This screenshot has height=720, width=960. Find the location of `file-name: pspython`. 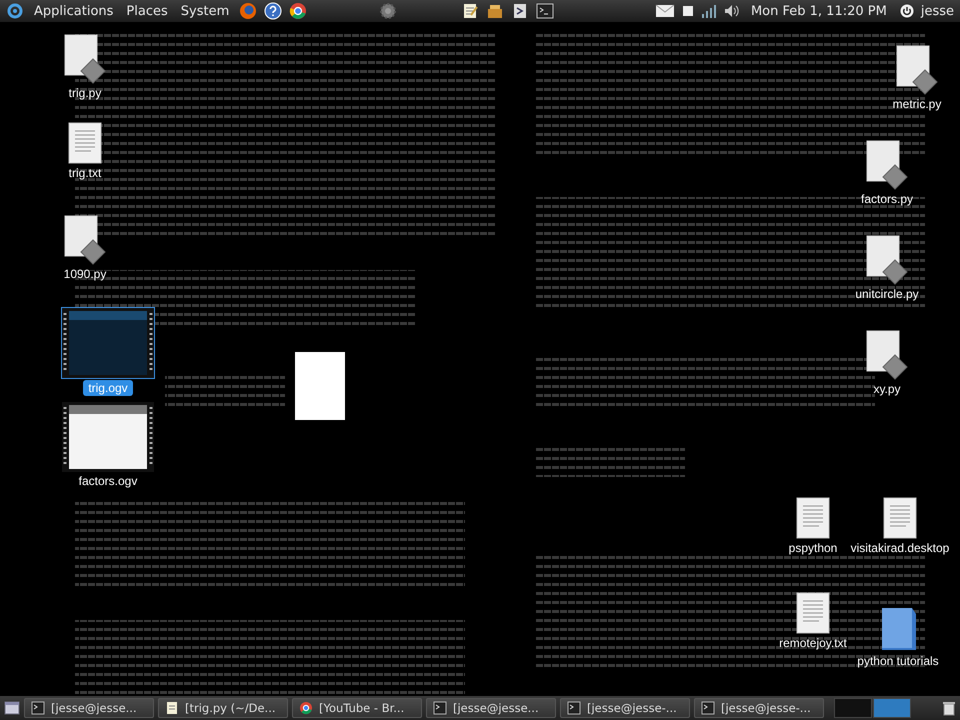

file-name: pspython is located at coordinates (813, 548).